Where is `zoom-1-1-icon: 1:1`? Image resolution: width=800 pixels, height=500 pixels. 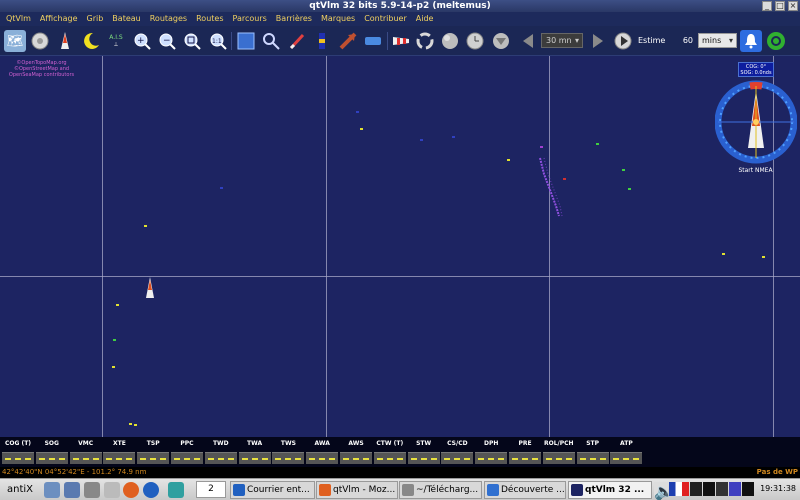
zoom-1-1-icon: 1:1 is located at coordinates (218, 41).